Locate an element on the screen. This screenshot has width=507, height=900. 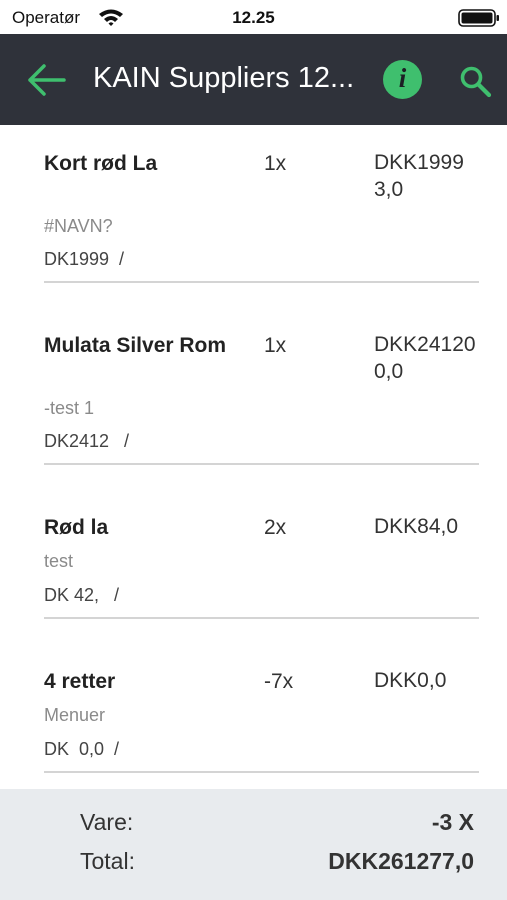
status-time: 12.25 is located at coordinates (253, 17).